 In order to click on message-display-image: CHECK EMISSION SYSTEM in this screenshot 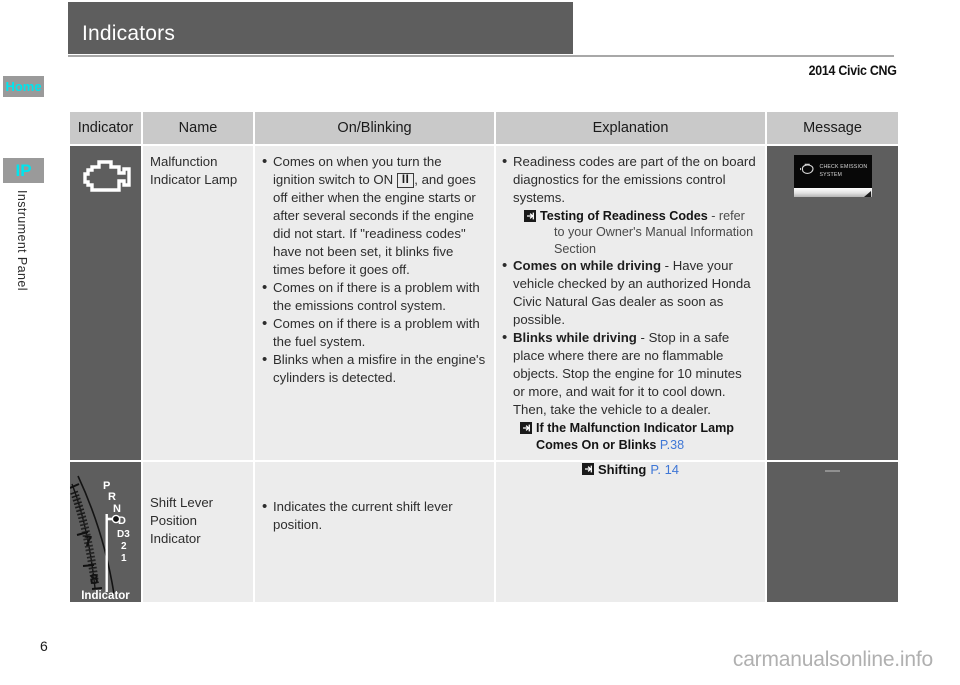, I will do `click(832, 176)`.